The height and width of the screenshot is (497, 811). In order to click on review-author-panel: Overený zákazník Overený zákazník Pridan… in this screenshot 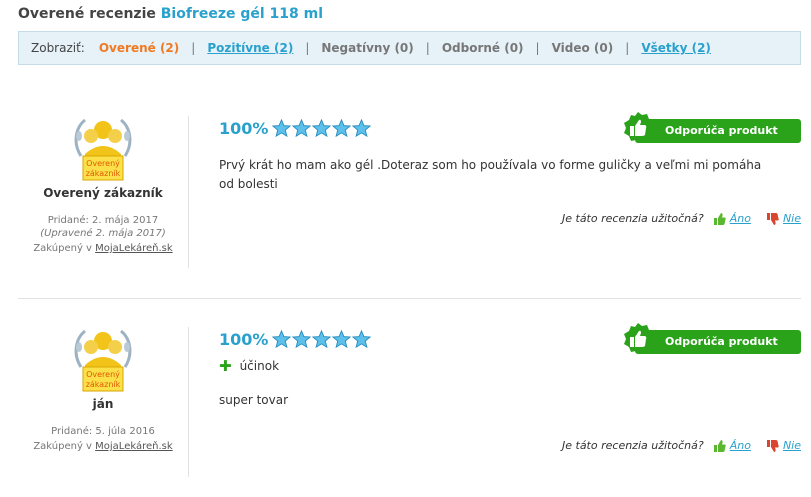, I will do `click(103, 185)`.